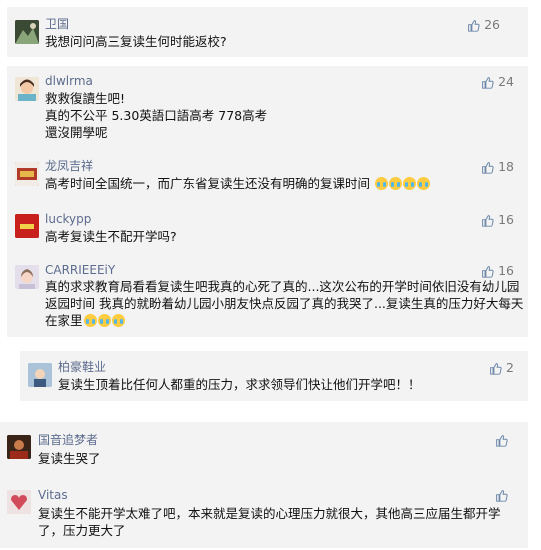  What do you see at coordinates (267, 232) in the screenshot?
I see `comment-item: luckypp 高考复读生不配开学吗? 16` at bounding box center [267, 232].